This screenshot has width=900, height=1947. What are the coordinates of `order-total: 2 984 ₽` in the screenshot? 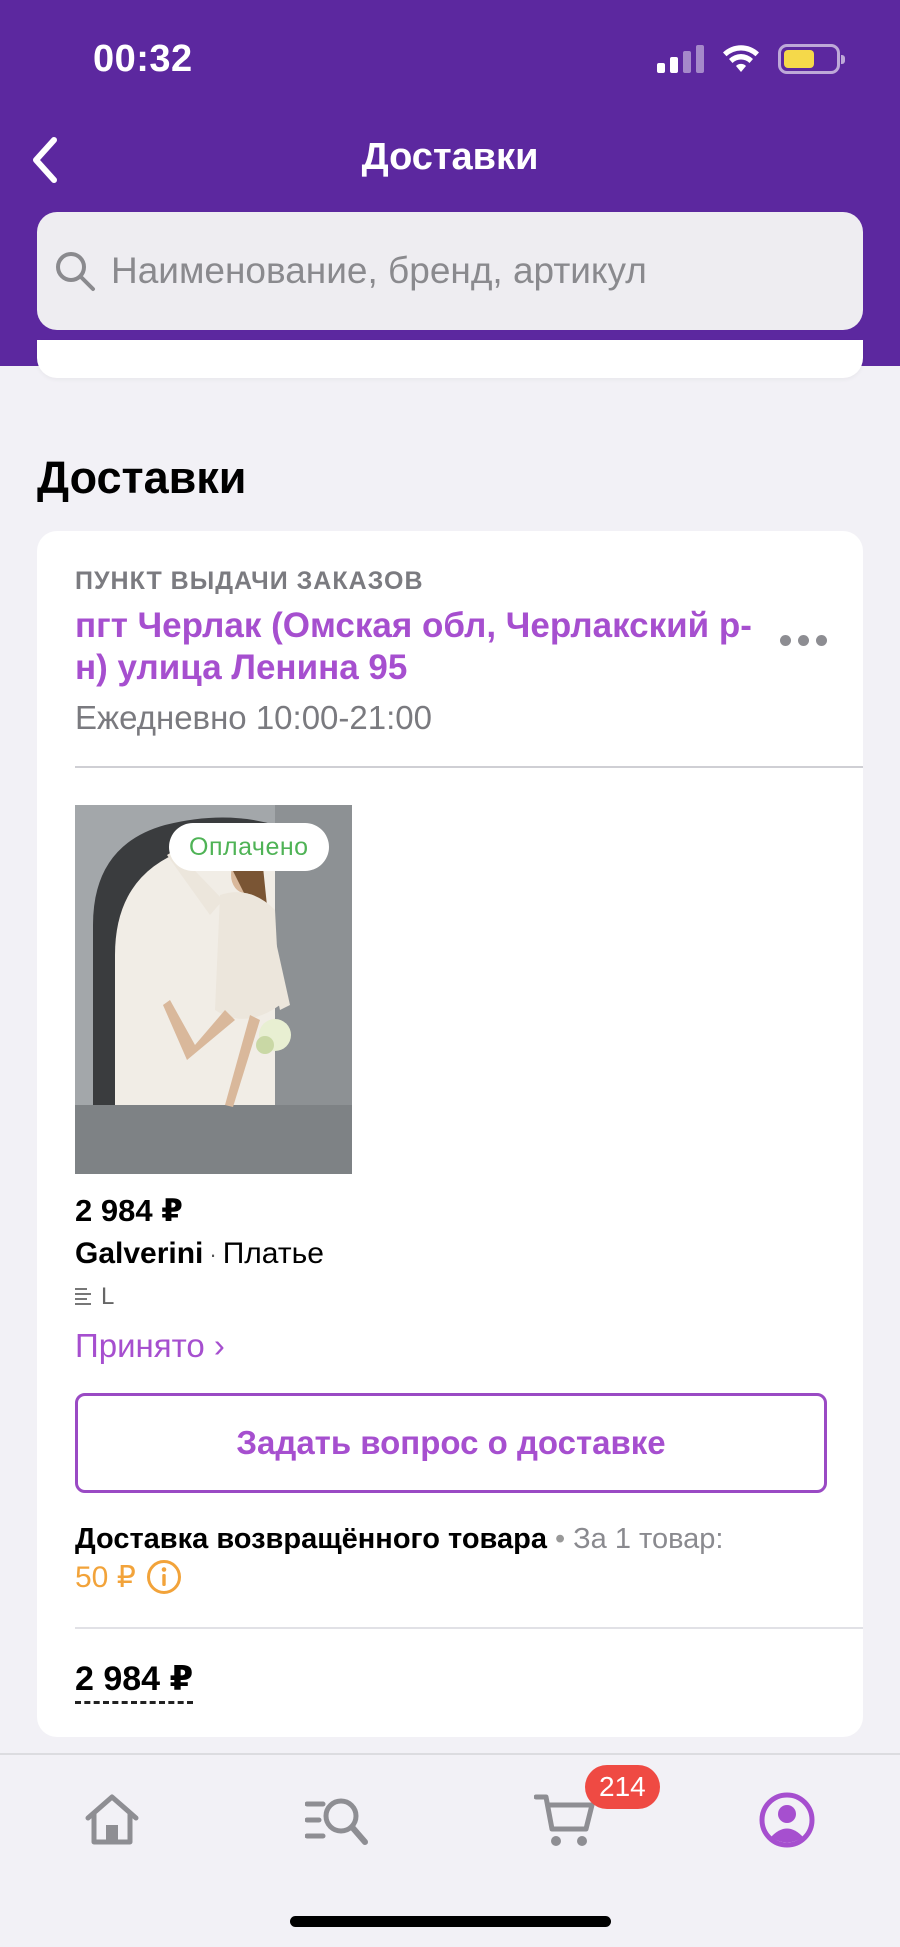 It's located at (134, 1681).